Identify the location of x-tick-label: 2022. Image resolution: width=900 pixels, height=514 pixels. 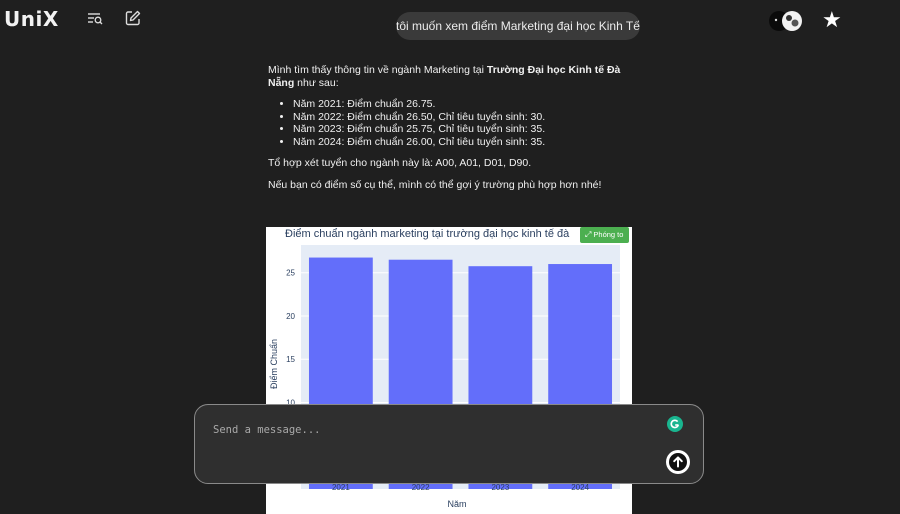
(421, 487).